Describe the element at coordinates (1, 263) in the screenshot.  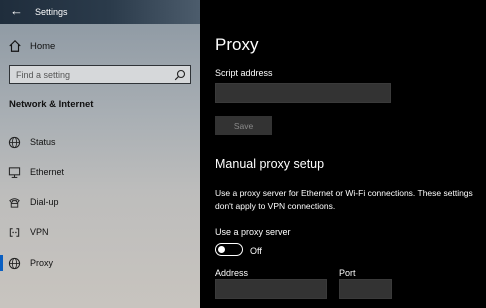
I see `active-indicator` at that location.